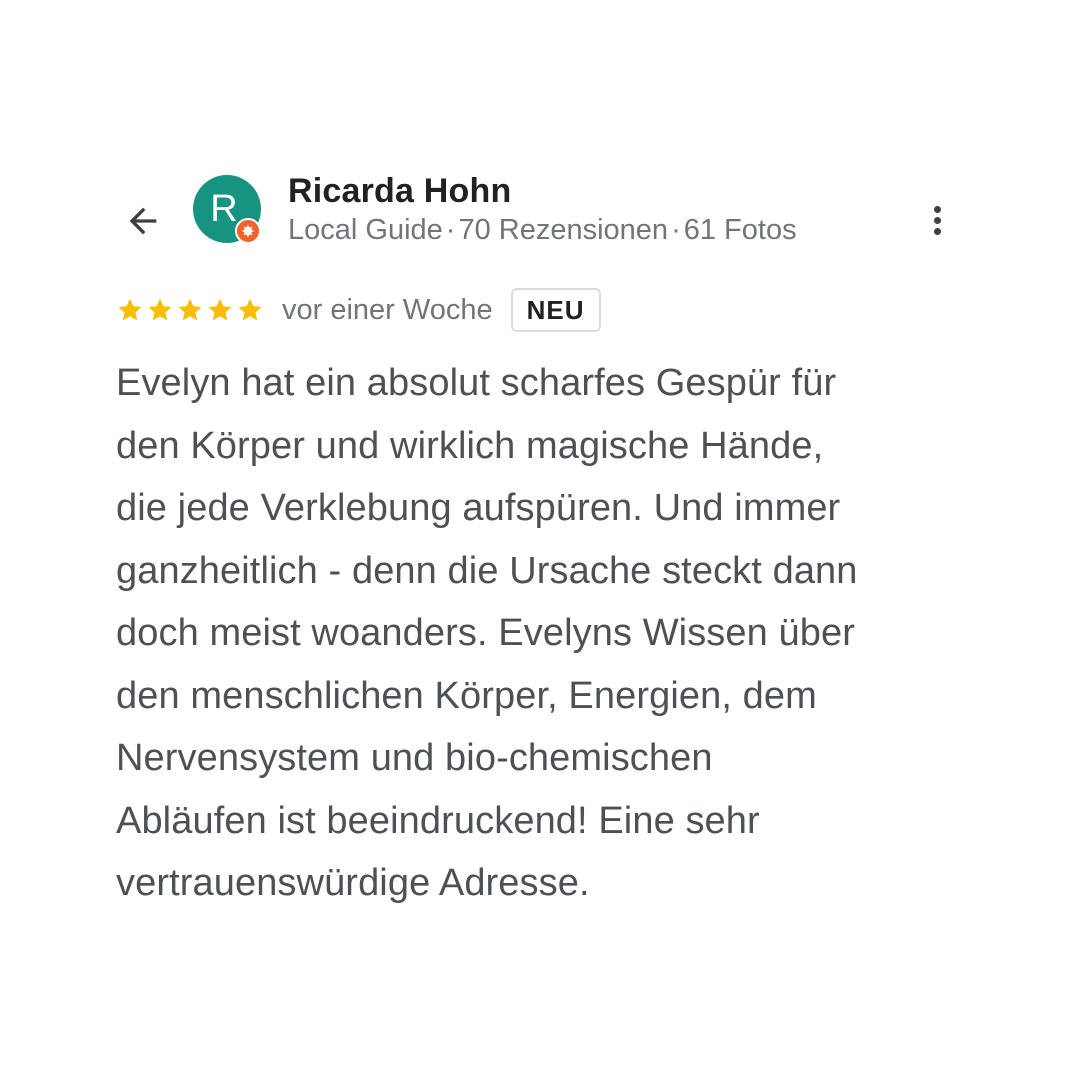  I want to click on review-line: doch meist woanders. Evelyns Wissen über, so click(485, 633).